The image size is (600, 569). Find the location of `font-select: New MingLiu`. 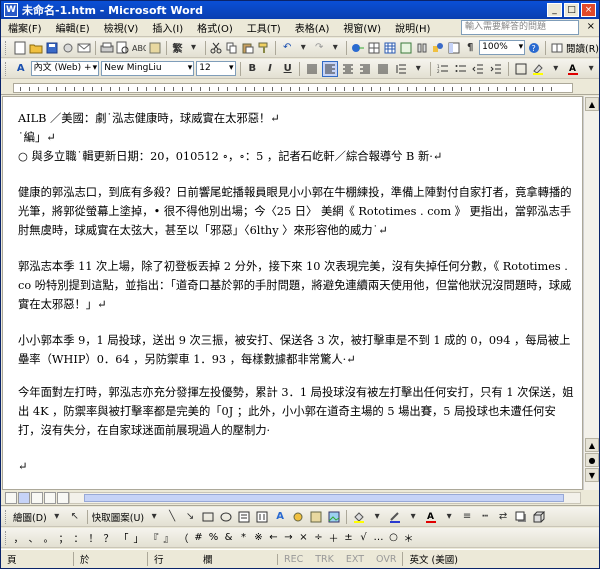

font-select: New MingLiu is located at coordinates (148, 68).